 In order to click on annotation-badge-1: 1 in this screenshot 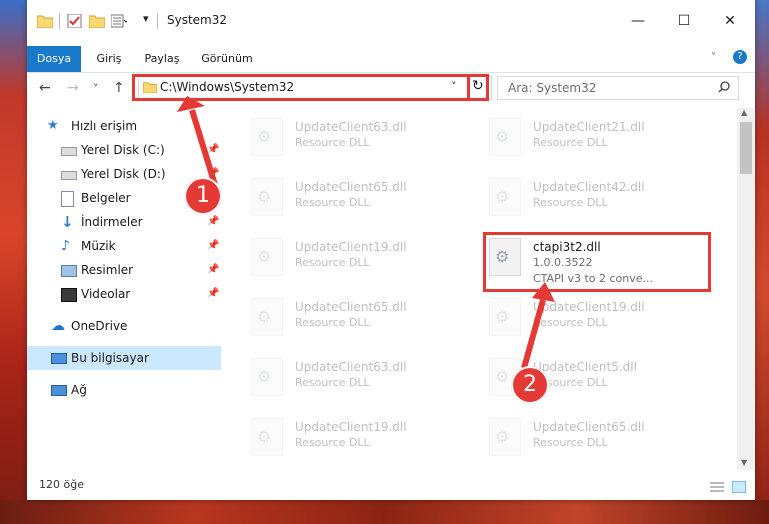, I will do `click(203, 196)`.